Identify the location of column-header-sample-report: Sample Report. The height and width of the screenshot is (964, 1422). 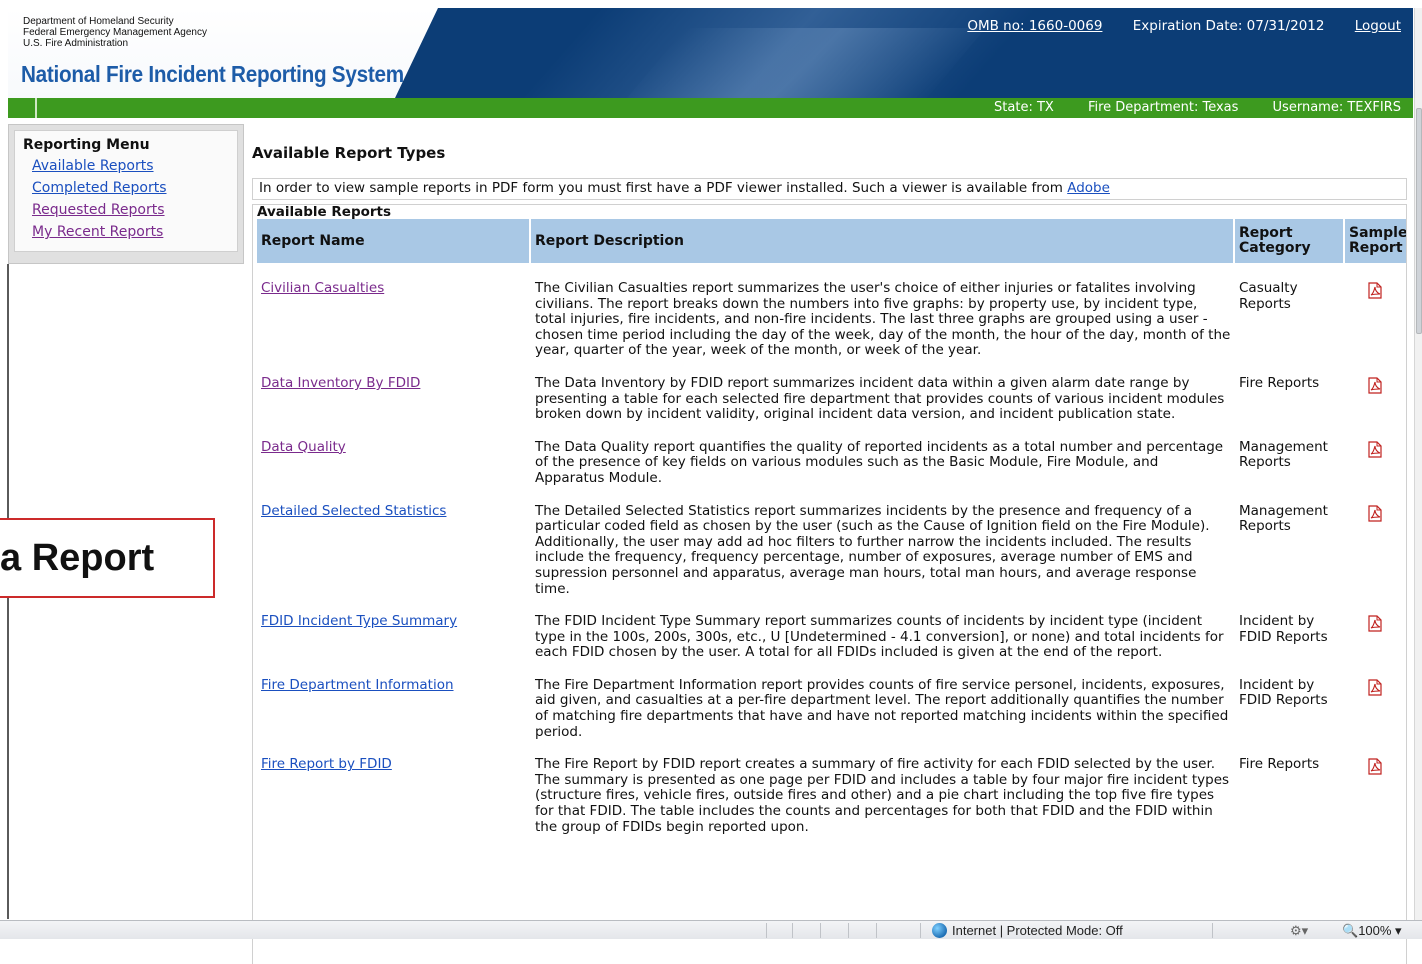
(1375, 241).